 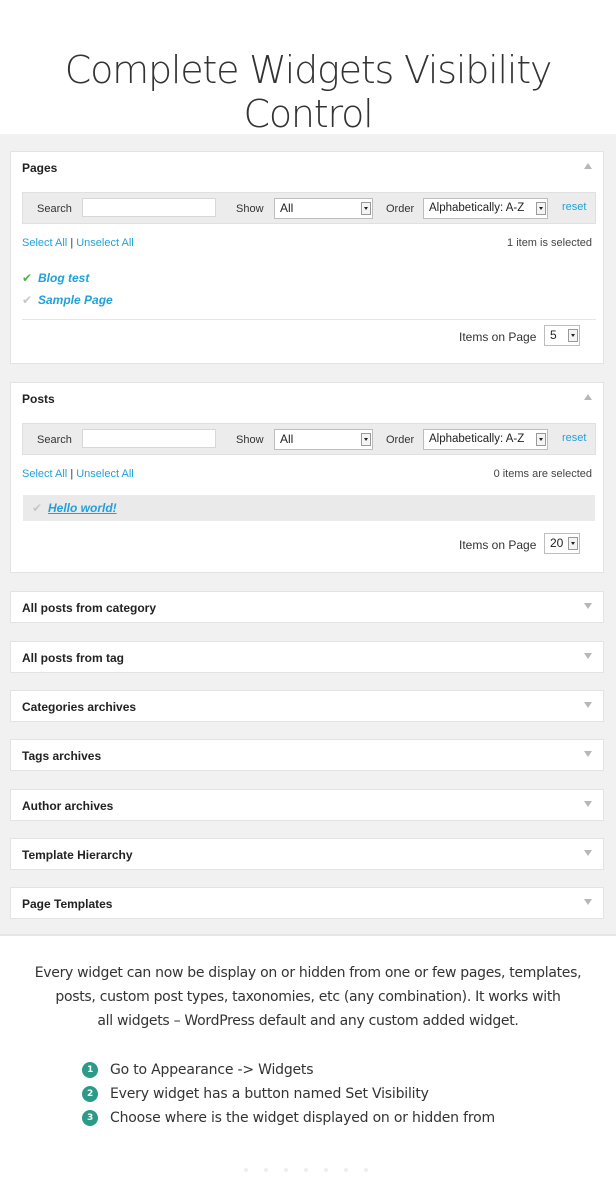 What do you see at coordinates (307, 755) in the screenshot?
I see `panel-tags-archives: Tags archives` at bounding box center [307, 755].